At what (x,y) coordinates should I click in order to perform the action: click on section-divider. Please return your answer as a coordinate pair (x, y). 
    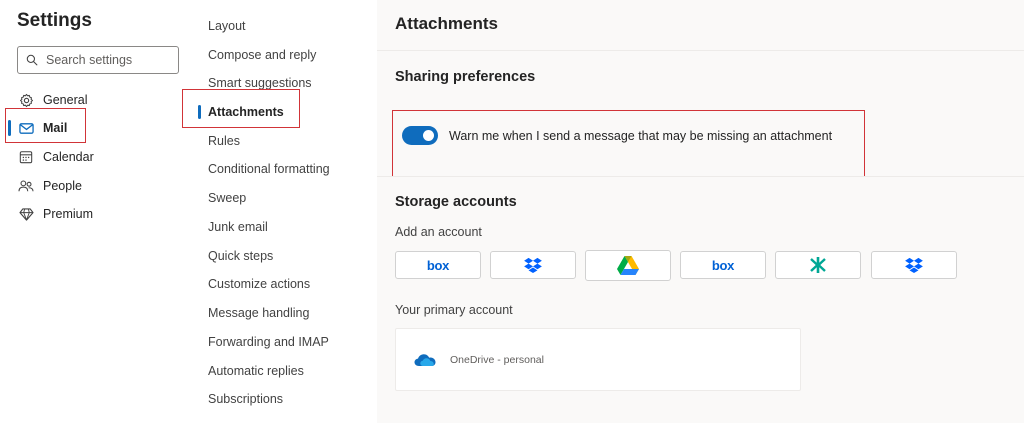
    Looking at the image, I should click on (700, 176).